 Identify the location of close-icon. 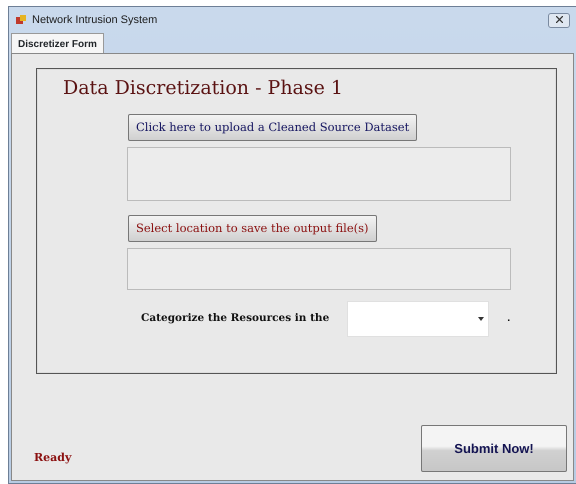
(559, 20).